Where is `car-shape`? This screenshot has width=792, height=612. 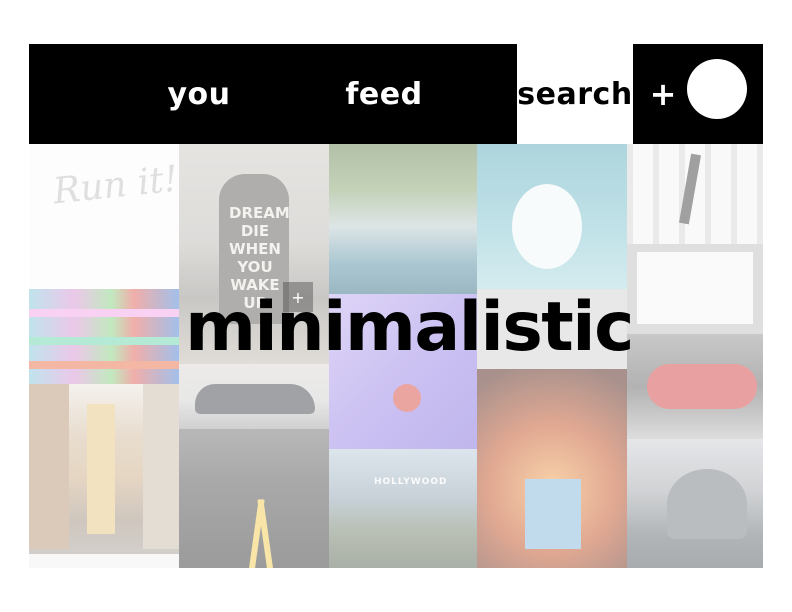
car-shape is located at coordinates (255, 399).